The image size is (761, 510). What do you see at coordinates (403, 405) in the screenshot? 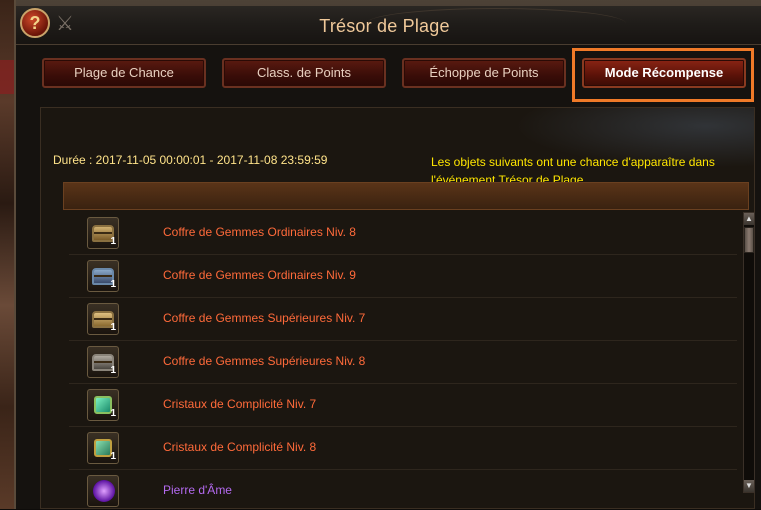
I see `list-item: 1 Cristaux de Complicité Niv. 7` at bounding box center [403, 405].